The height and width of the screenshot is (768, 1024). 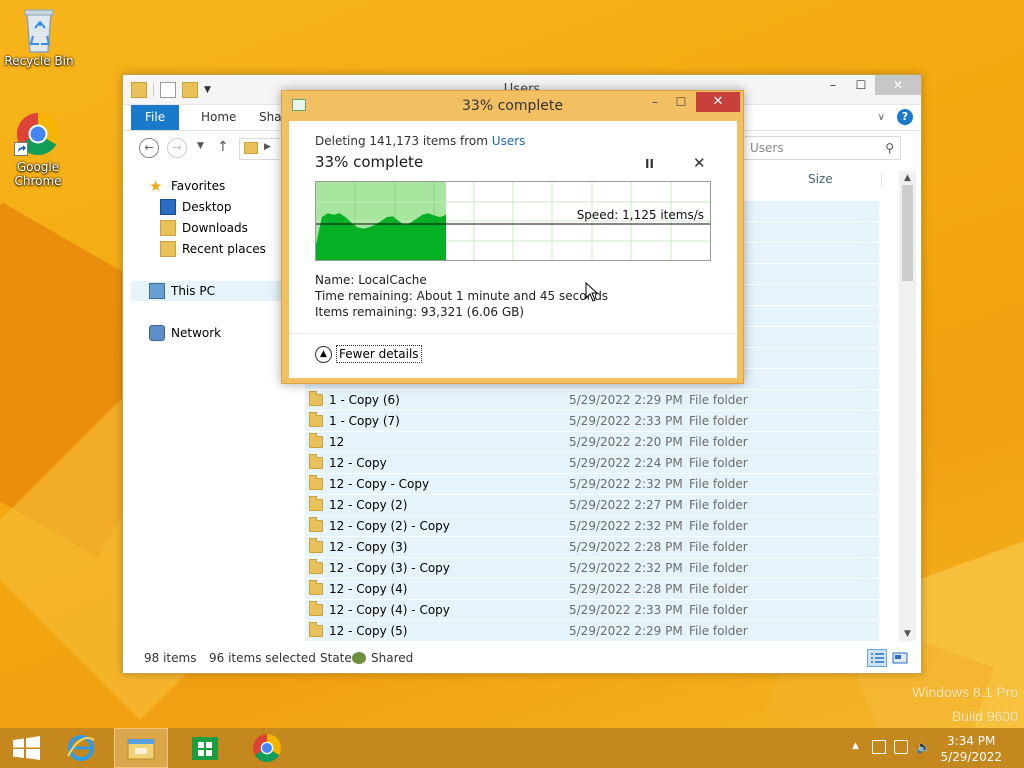 What do you see at coordinates (509, 141) in the screenshot?
I see `source-folder-link: Users` at bounding box center [509, 141].